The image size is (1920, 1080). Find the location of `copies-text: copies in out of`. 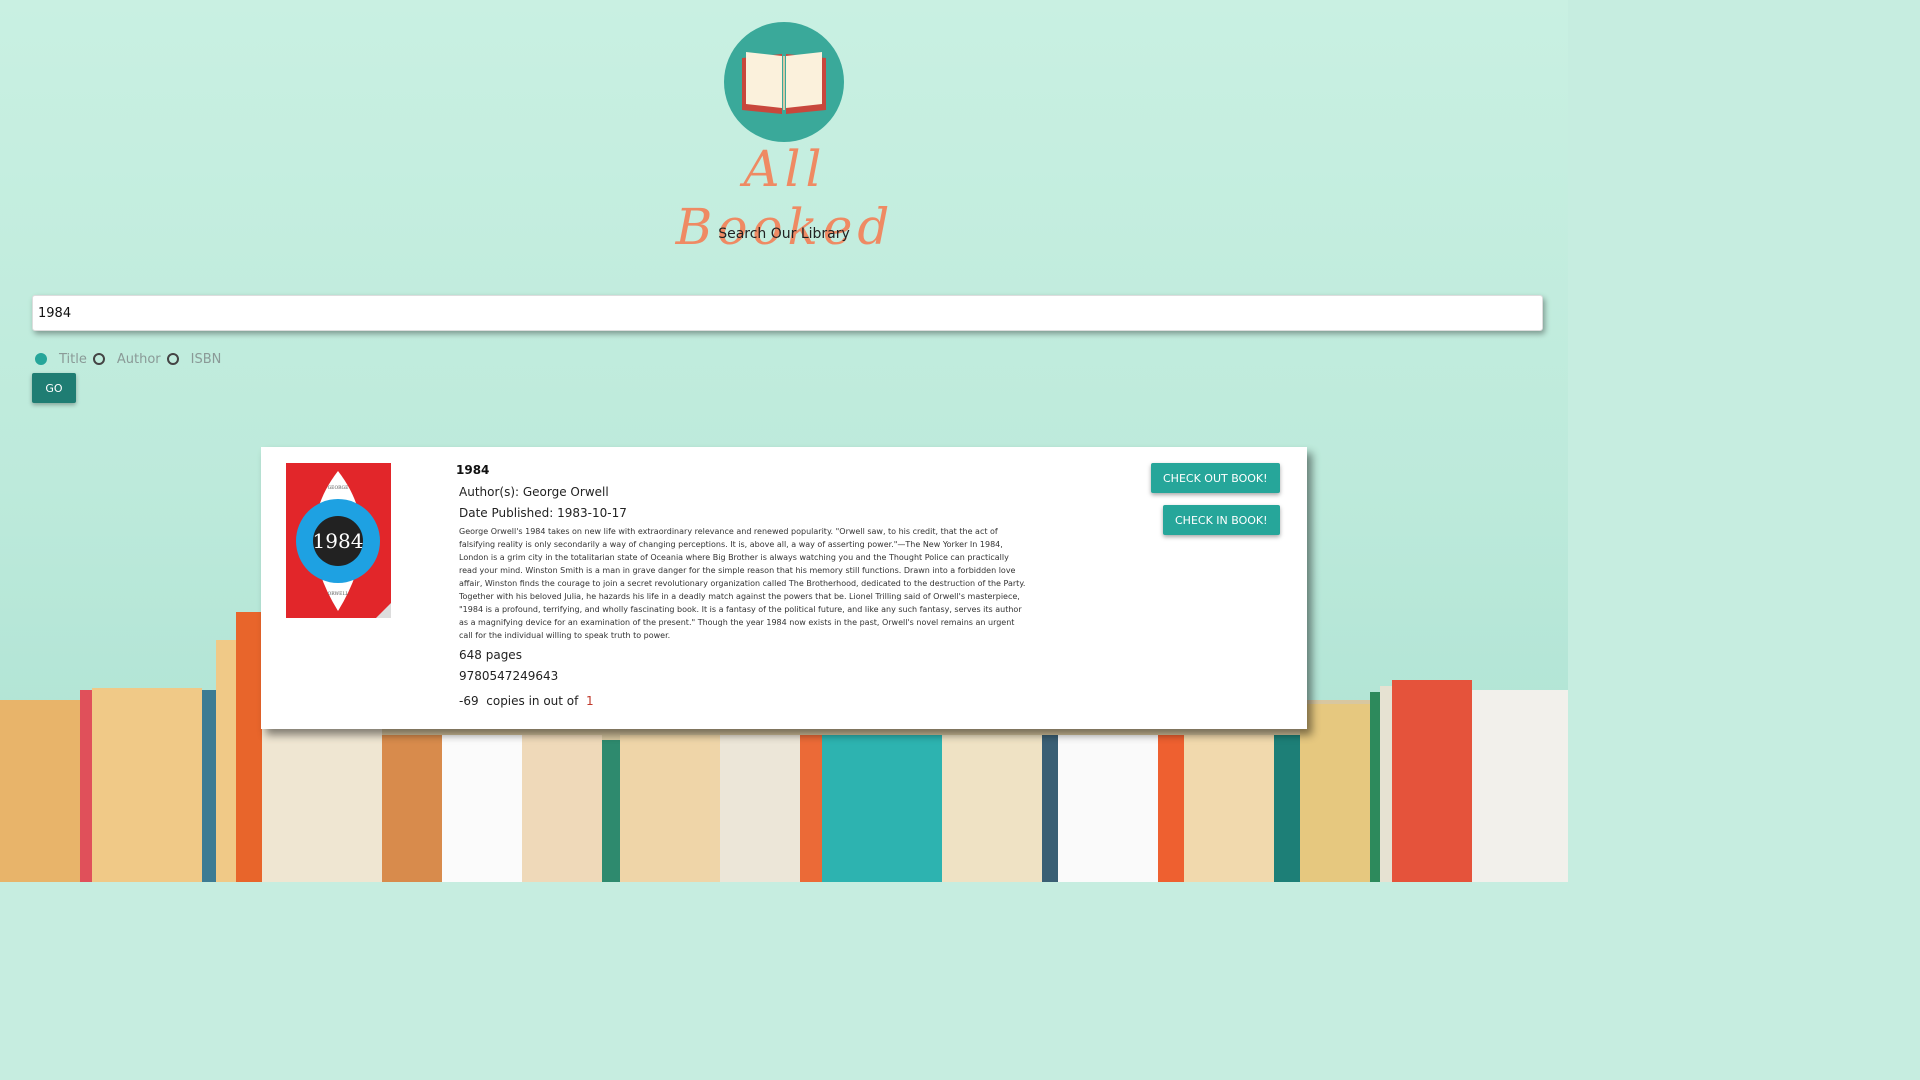

copies-text: copies in out of is located at coordinates (532, 701).